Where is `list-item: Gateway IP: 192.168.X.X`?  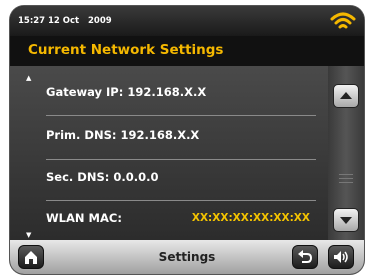 list-item: Gateway IP: 192.168.X.X is located at coordinates (173, 94).